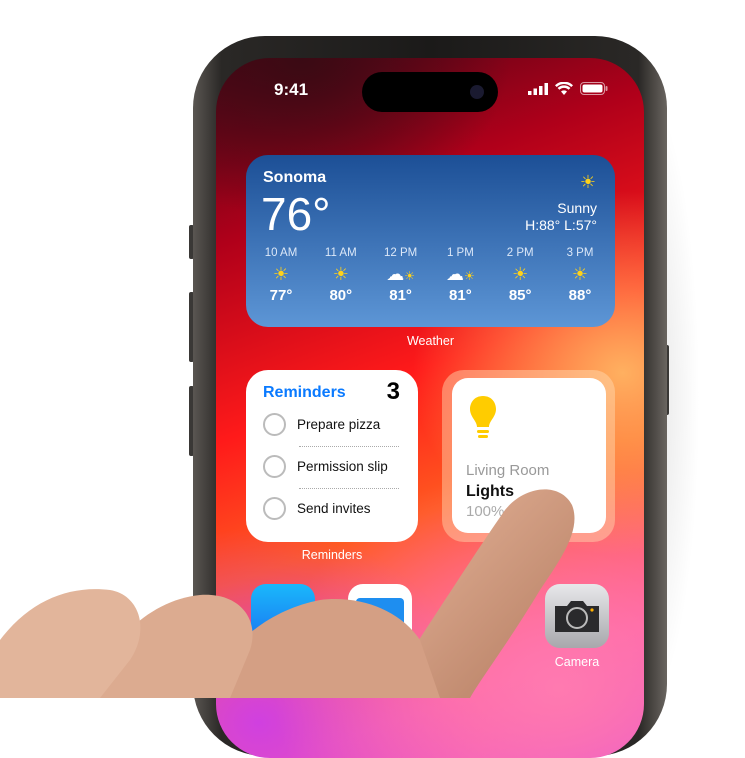 The image size is (745, 758). I want to click on reminder-item: Send invites, so click(317, 508).